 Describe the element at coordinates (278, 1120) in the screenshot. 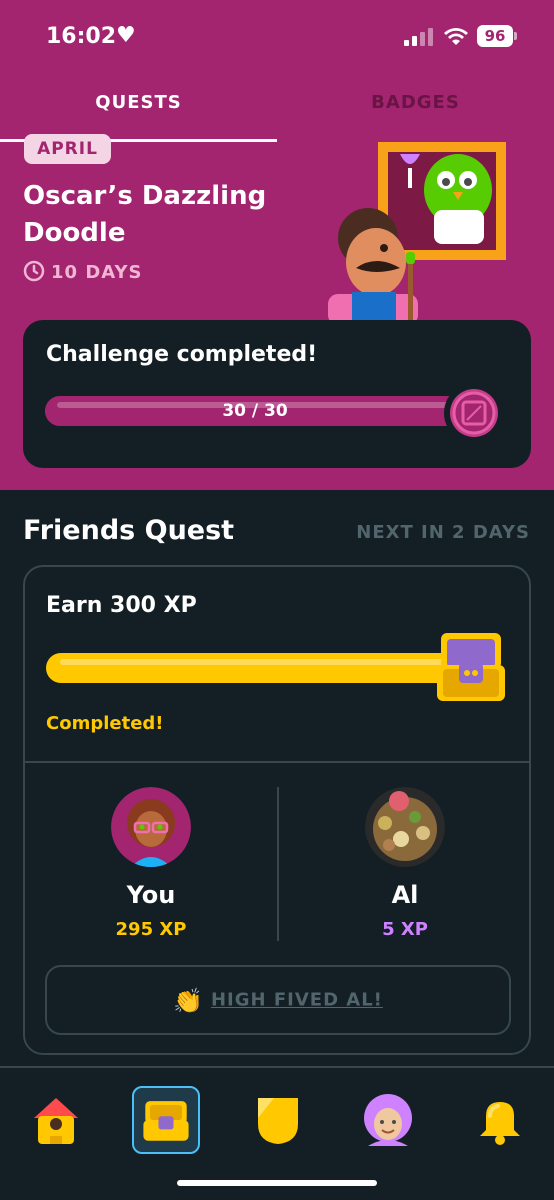

I see `leaderboard-shield-icon` at that location.